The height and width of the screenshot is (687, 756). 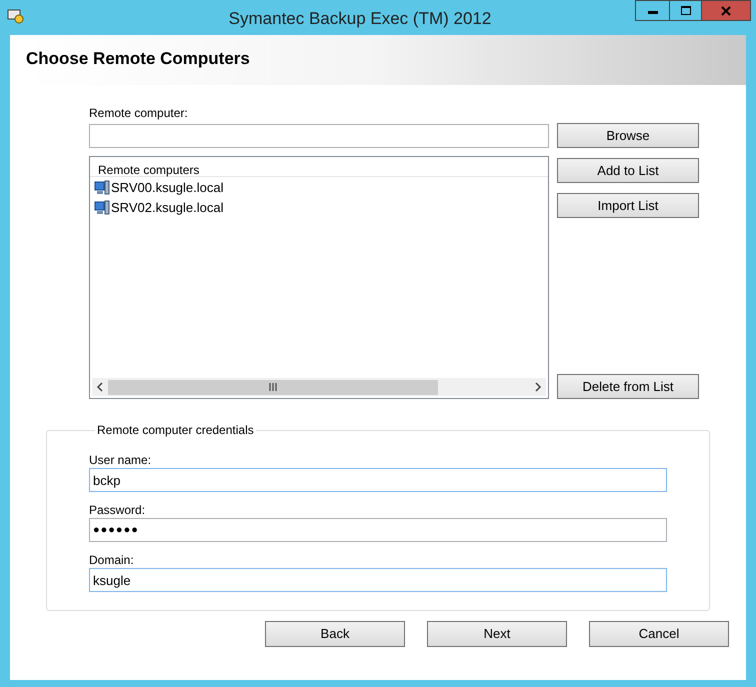 What do you see at coordinates (497, 634) in the screenshot?
I see `push-button: Next` at bounding box center [497, 634].